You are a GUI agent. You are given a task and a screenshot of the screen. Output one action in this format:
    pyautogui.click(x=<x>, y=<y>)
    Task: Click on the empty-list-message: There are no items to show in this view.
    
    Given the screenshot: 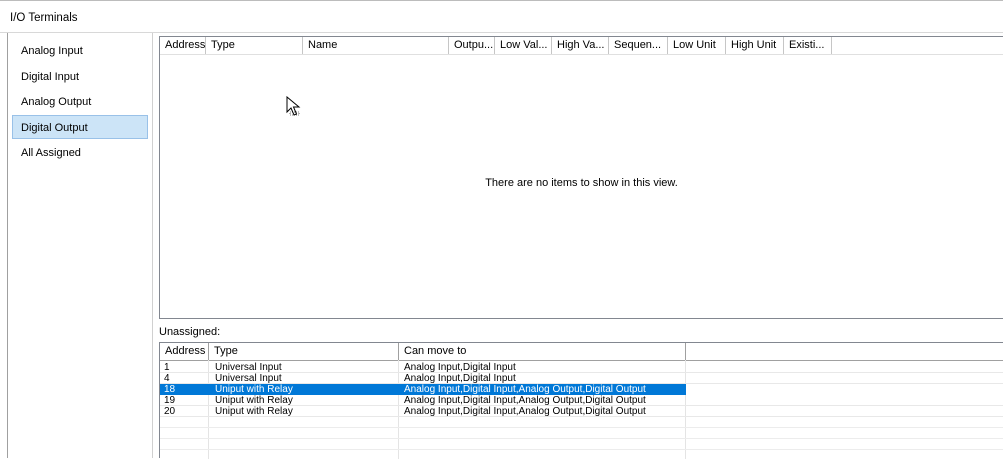 What is the action you would take?
    pyautogui.click(x=581, y=183)
    